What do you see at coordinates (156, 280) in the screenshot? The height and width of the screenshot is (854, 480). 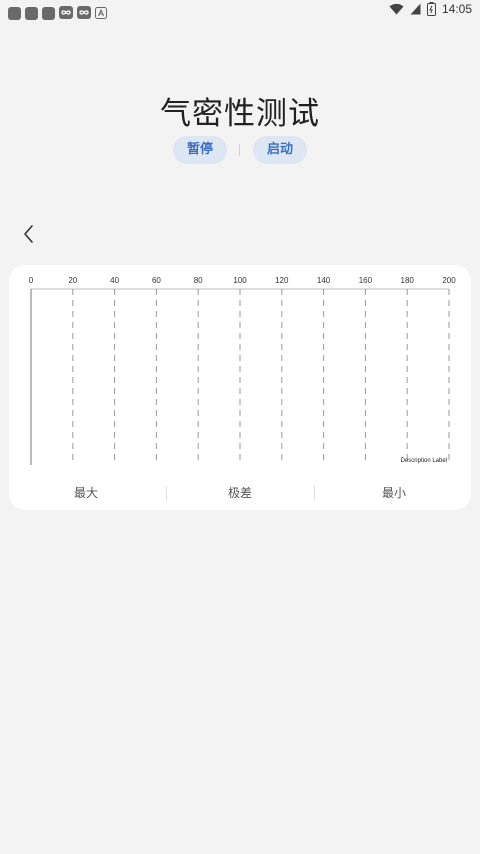 I see `x-tick-label: 60` at bounding box center [156, 280].